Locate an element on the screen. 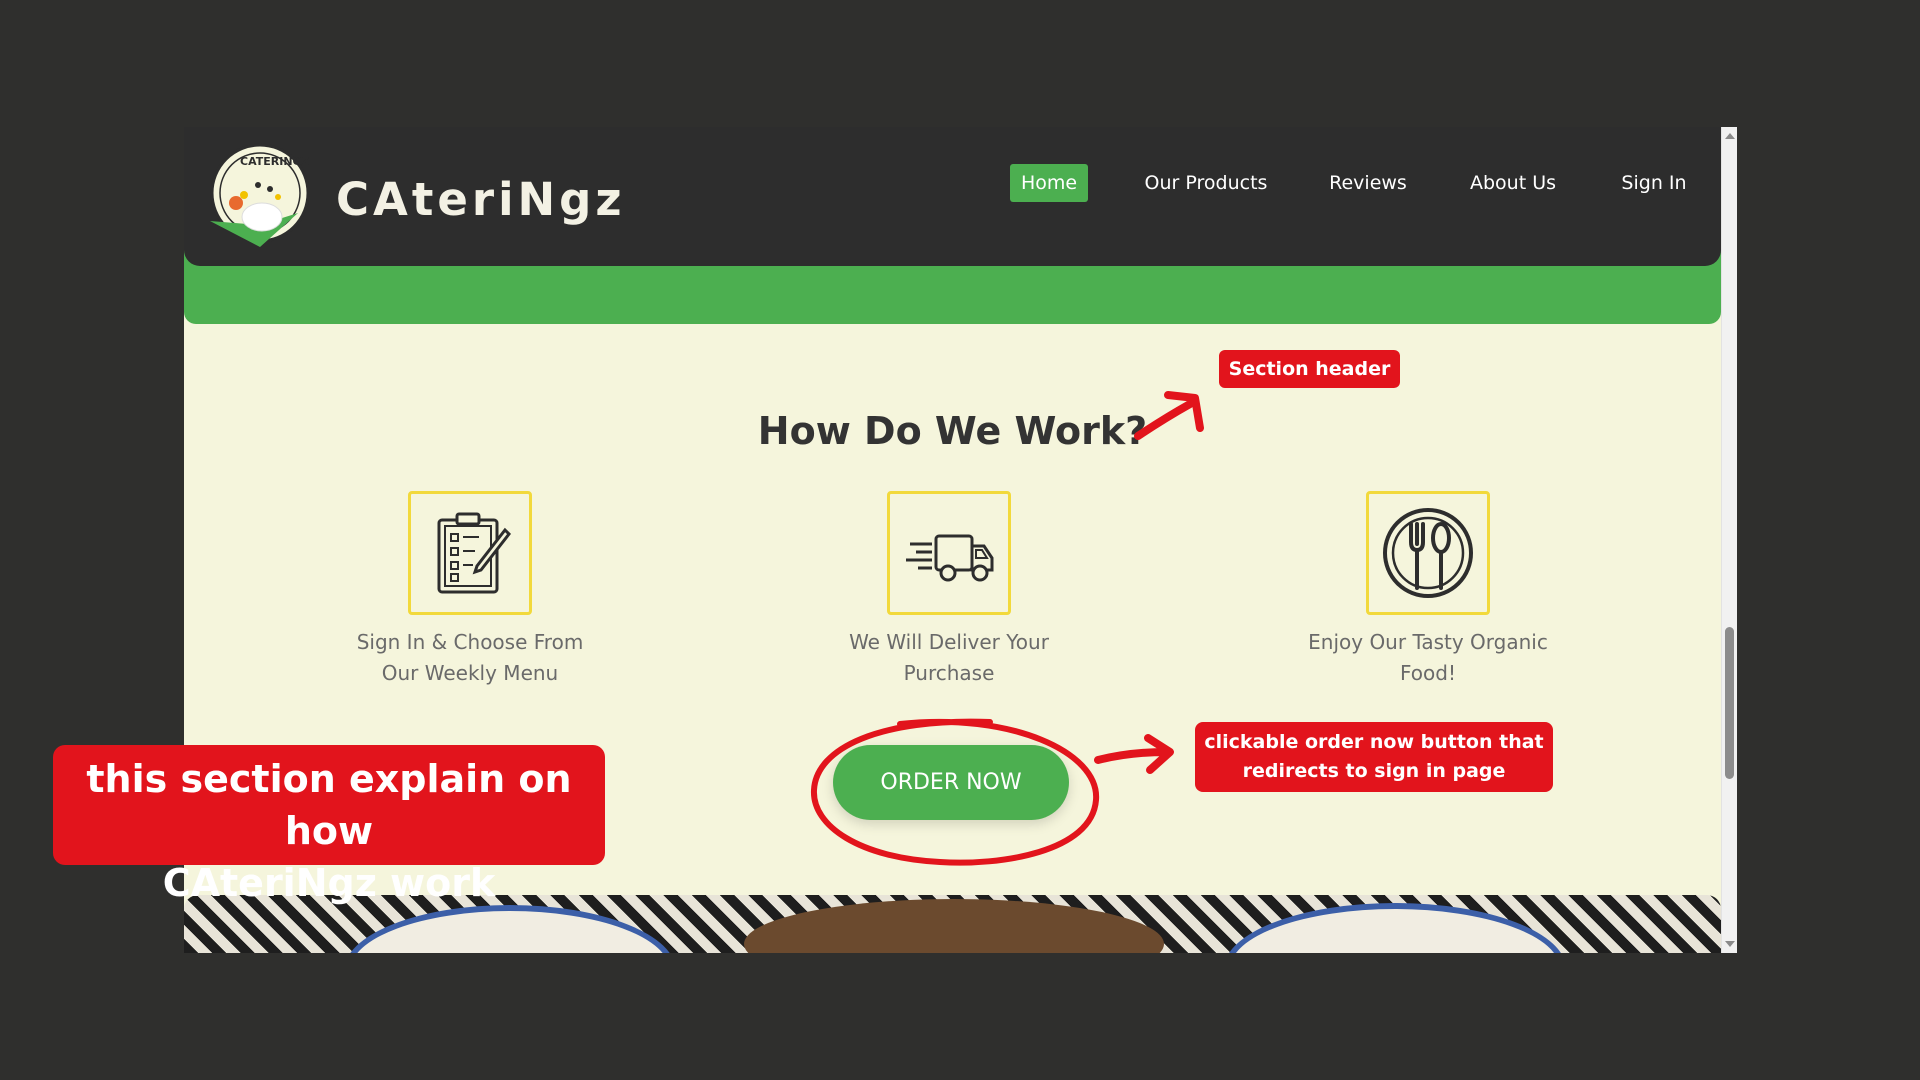  nav-our-products: Our Products is located at coordinates (1206, 183).